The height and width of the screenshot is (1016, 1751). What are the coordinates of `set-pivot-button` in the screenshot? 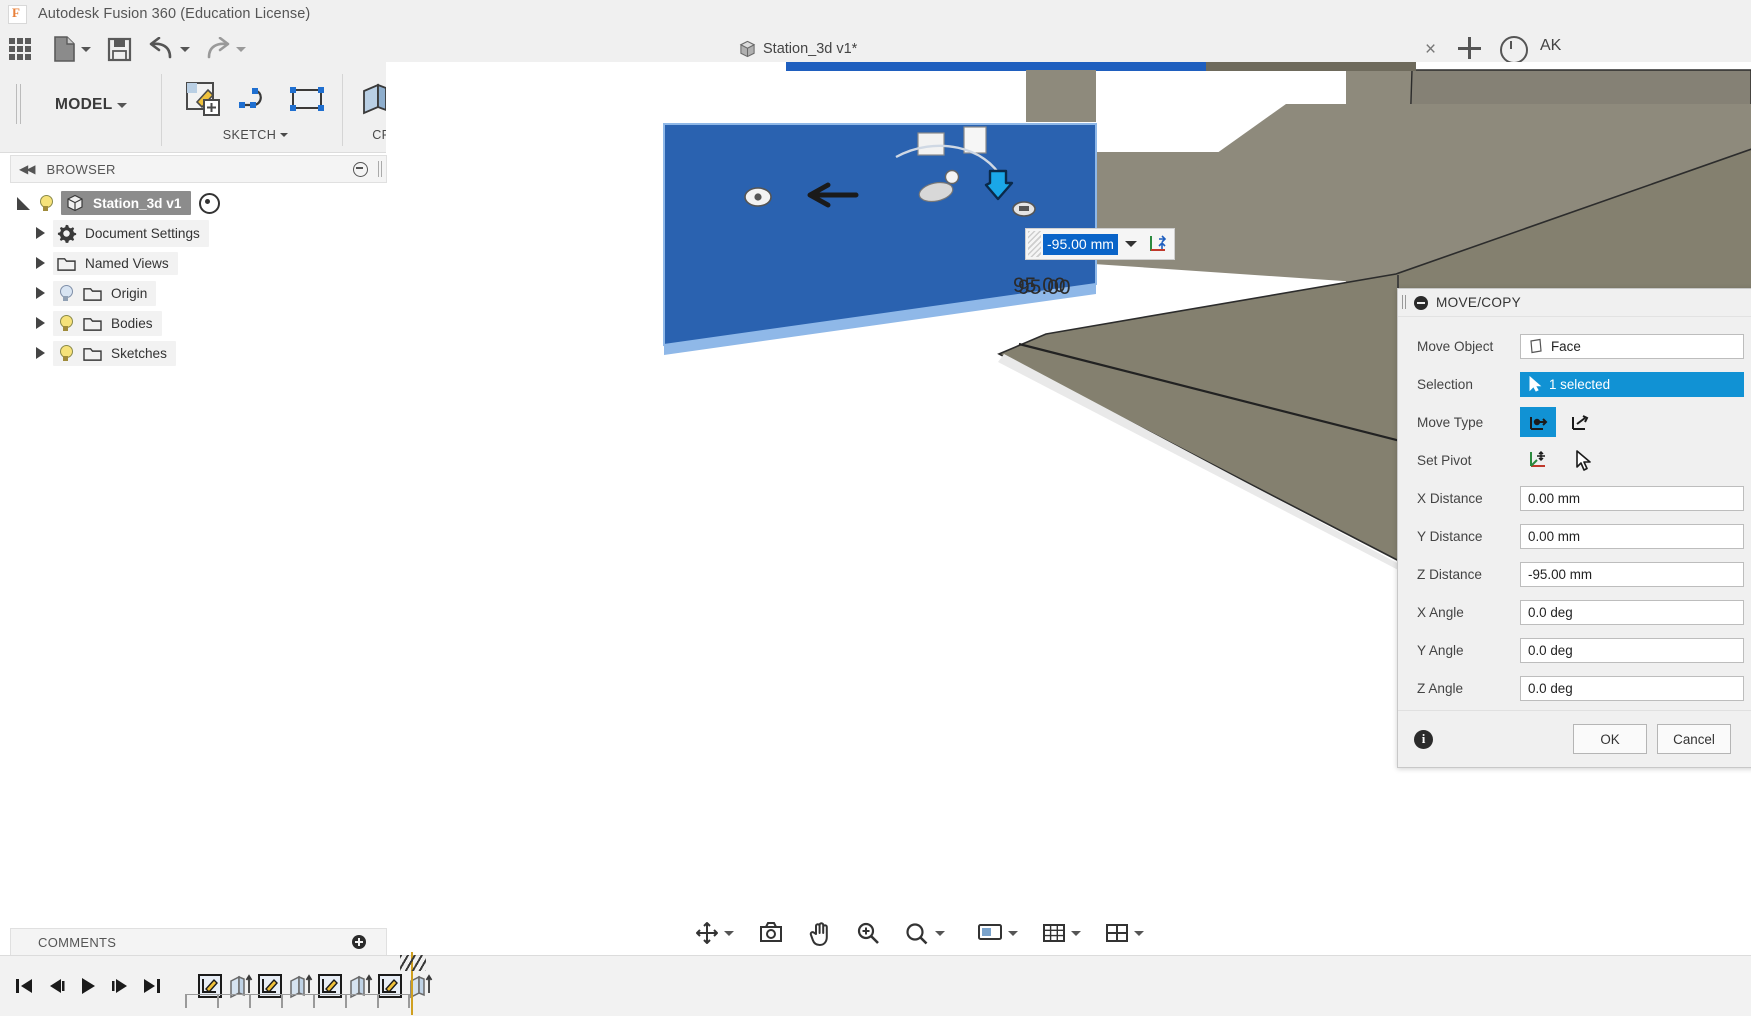 It's located at (1538, 460).